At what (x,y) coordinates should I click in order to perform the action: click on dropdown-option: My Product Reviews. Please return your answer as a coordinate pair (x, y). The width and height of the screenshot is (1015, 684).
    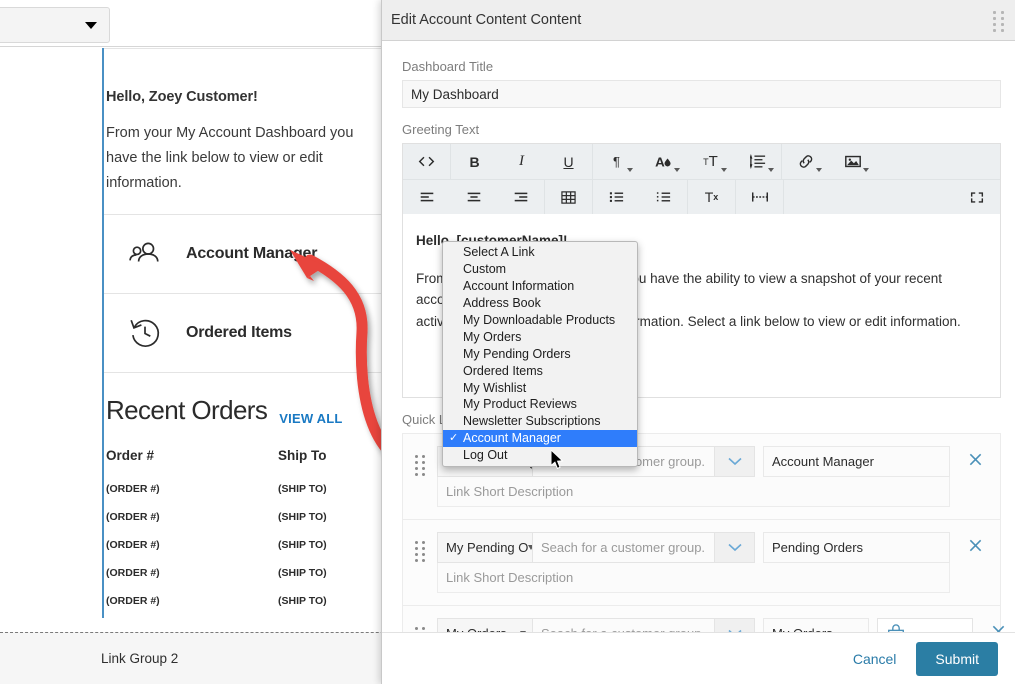
    Looking at the image, I should click on (540, 404).